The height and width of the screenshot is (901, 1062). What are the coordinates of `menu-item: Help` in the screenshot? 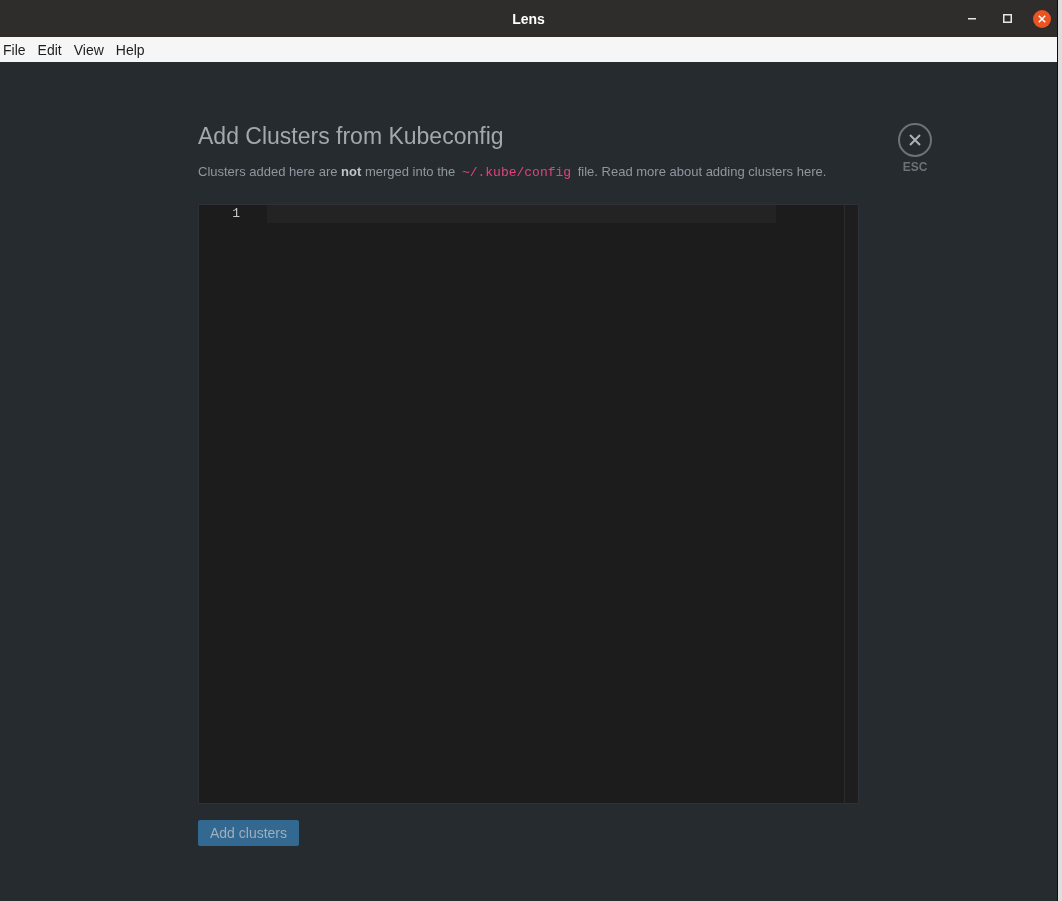 It's located at (130, 49).